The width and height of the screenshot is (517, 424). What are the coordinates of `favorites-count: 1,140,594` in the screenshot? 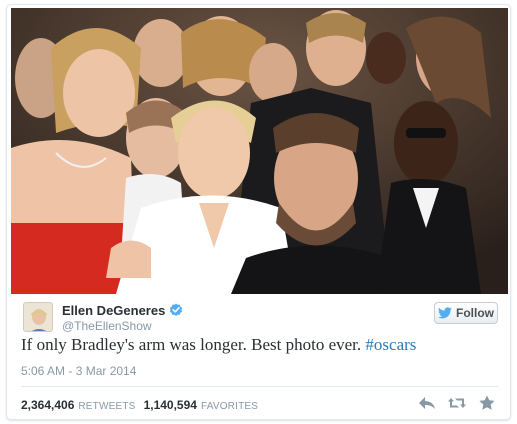 It's located at (170, 405).